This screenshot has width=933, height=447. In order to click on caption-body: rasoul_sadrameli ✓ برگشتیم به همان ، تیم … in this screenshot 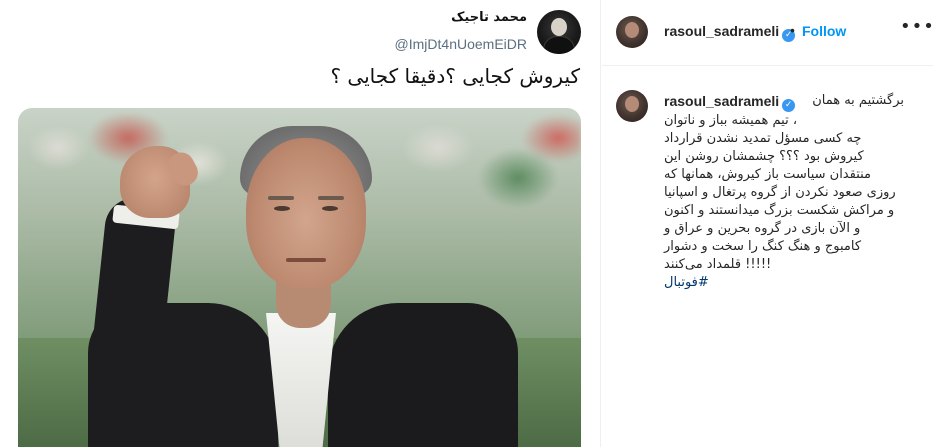, I will do `click(784, 192)`.